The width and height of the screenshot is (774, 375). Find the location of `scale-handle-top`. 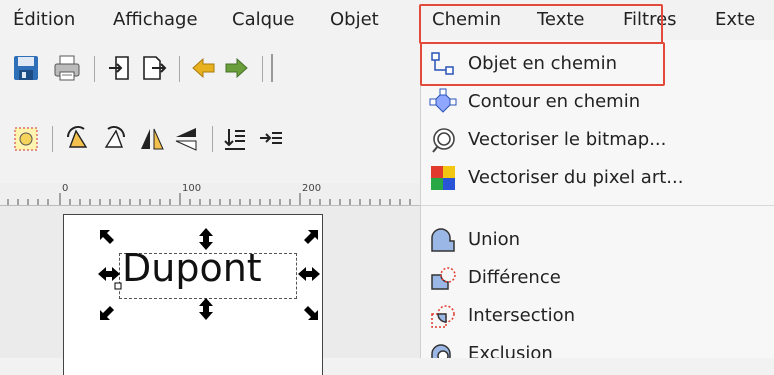

scale-handle-top is located at coordinates (206, 239).